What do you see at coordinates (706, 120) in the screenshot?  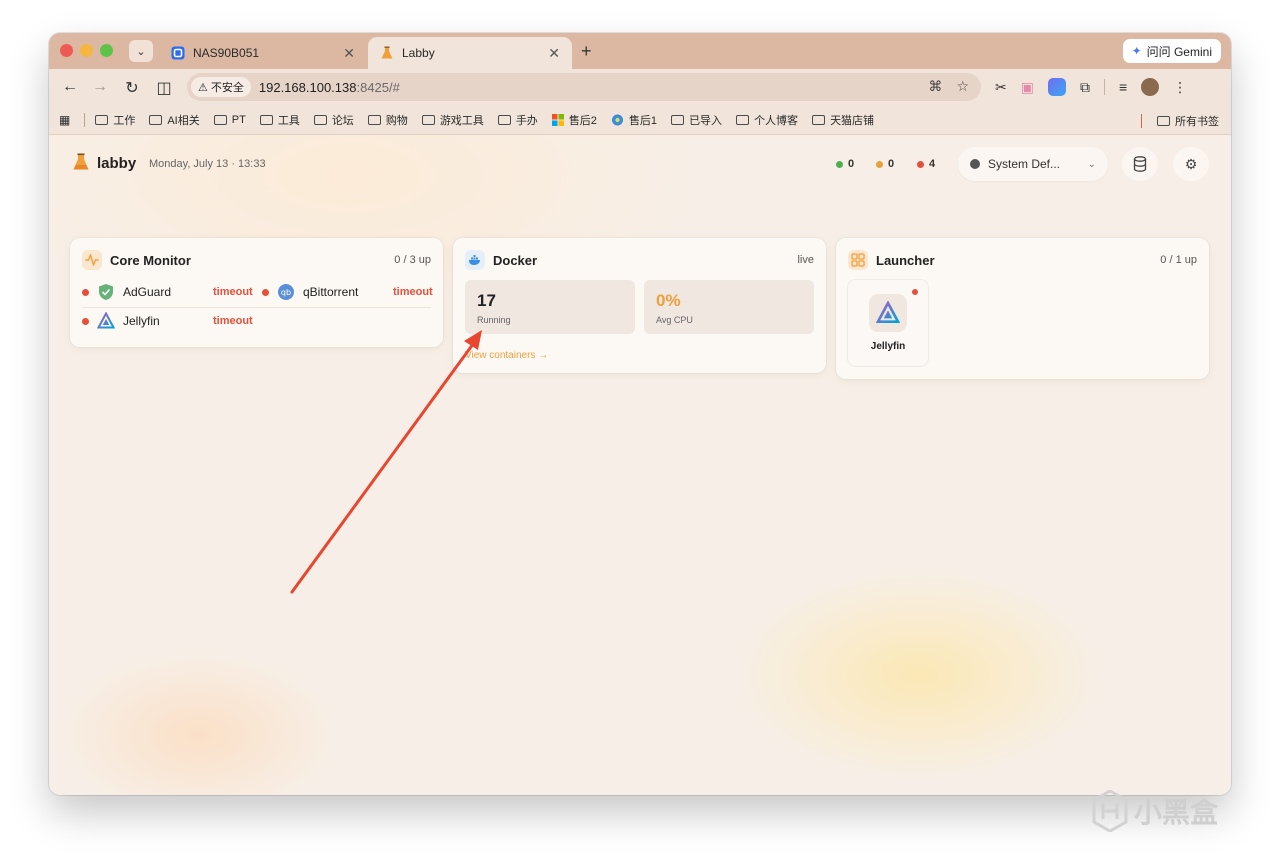 I see `bookmark-label: 已导入` at bounding box center [706, 120].